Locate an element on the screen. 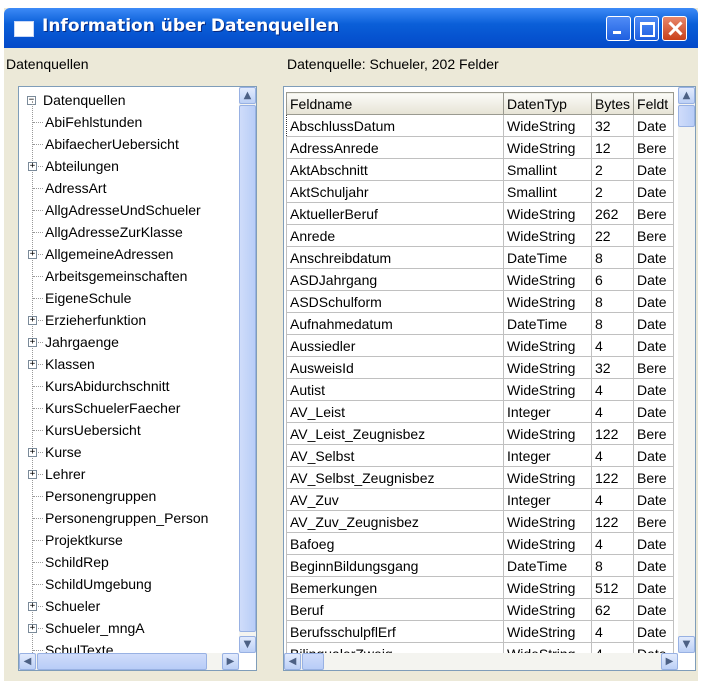 The height and width of the screenshot is (681, 702). grid-scroll-up-button: ▲ is located at coordinates (686, 95).